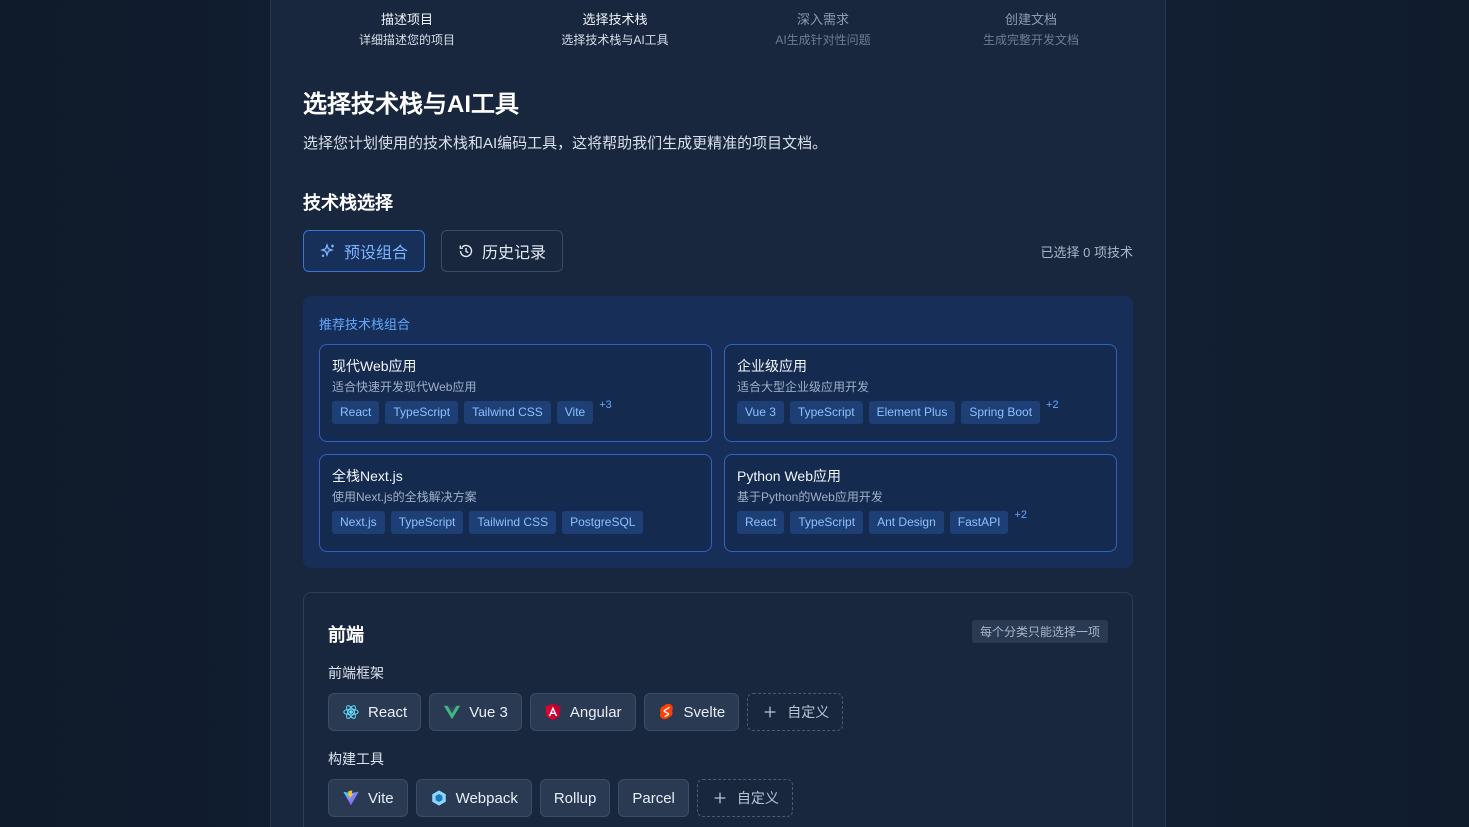  What do you see at coordinates (346, 635) in the screenshot?
I see `category-title: 前端` at bounding box center [346, 635].